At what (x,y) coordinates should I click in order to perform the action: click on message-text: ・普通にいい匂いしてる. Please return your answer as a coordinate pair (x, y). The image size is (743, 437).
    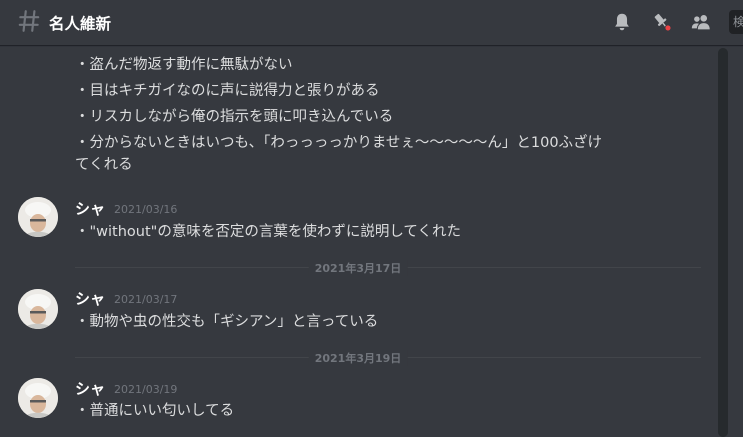
    Looking at the image, I should click on (155, 411).